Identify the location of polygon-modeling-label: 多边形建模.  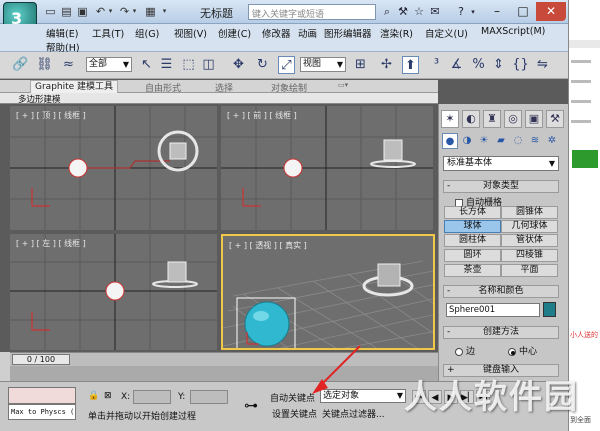
(39, 99).